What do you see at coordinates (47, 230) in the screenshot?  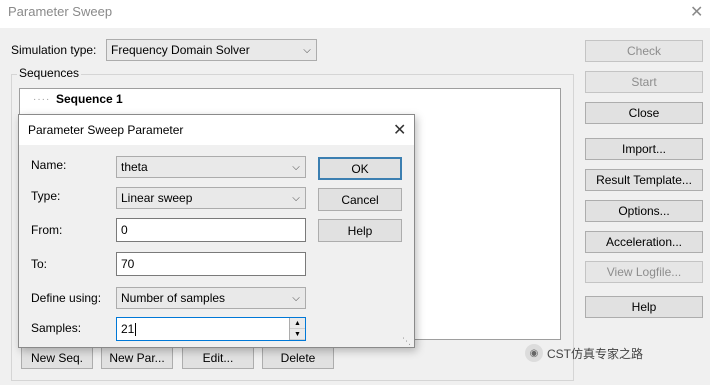 I see `from-label: From:` at bounding box center [47, 230].